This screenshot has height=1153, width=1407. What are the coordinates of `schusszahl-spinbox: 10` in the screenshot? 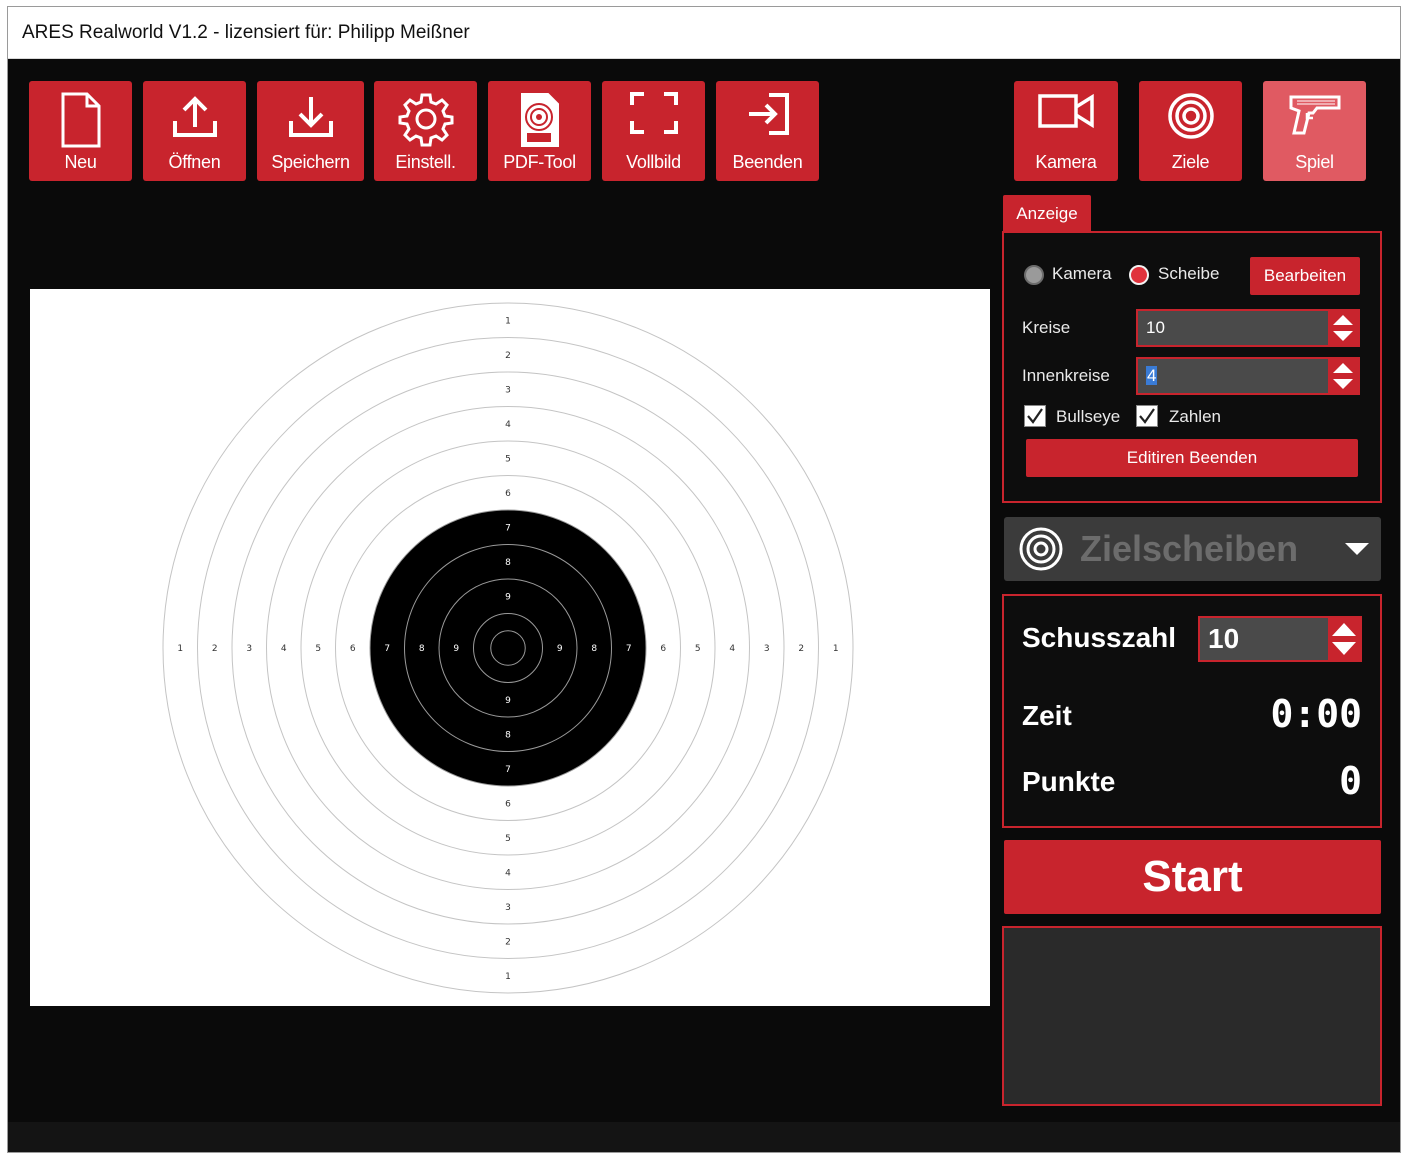 It's located at (1280, 639).